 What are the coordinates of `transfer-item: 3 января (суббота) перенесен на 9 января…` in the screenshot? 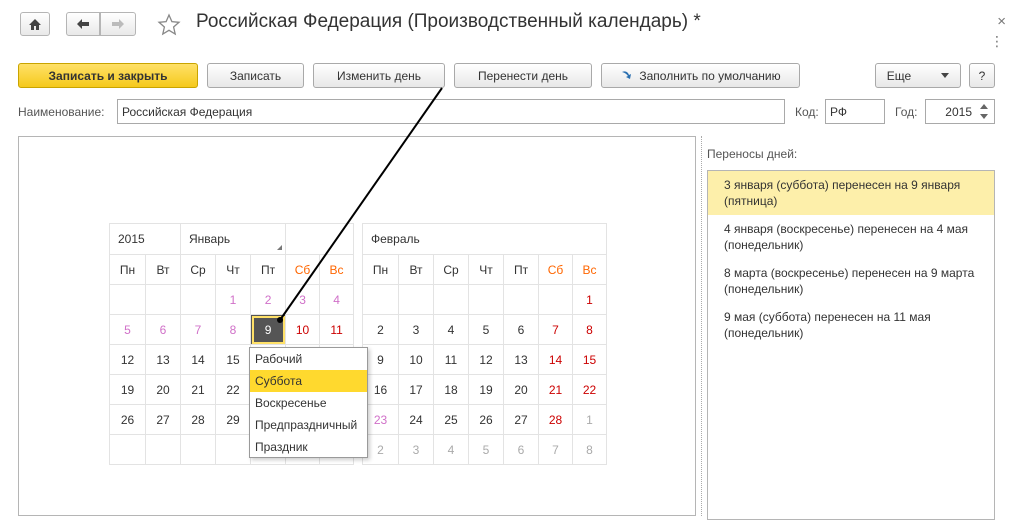 It's located at (851, 193).